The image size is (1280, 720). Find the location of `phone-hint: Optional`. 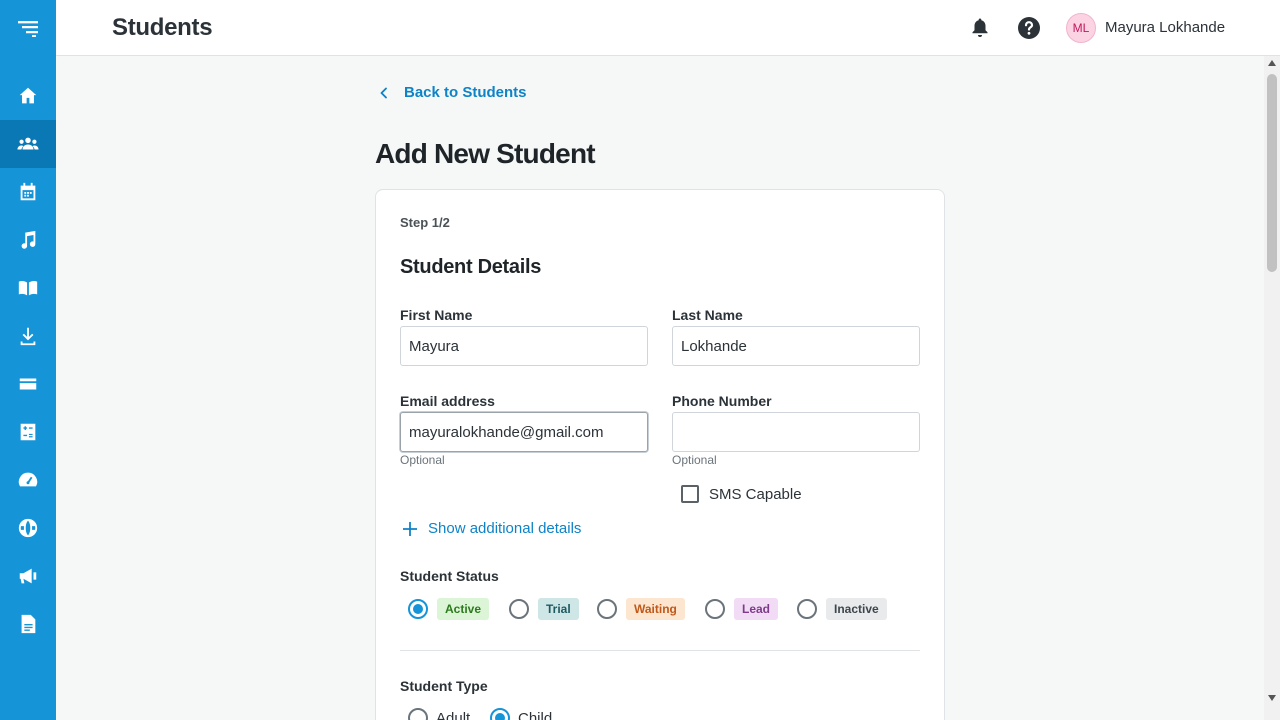

phone-hint: Optional is located at coordinates (694, 460).